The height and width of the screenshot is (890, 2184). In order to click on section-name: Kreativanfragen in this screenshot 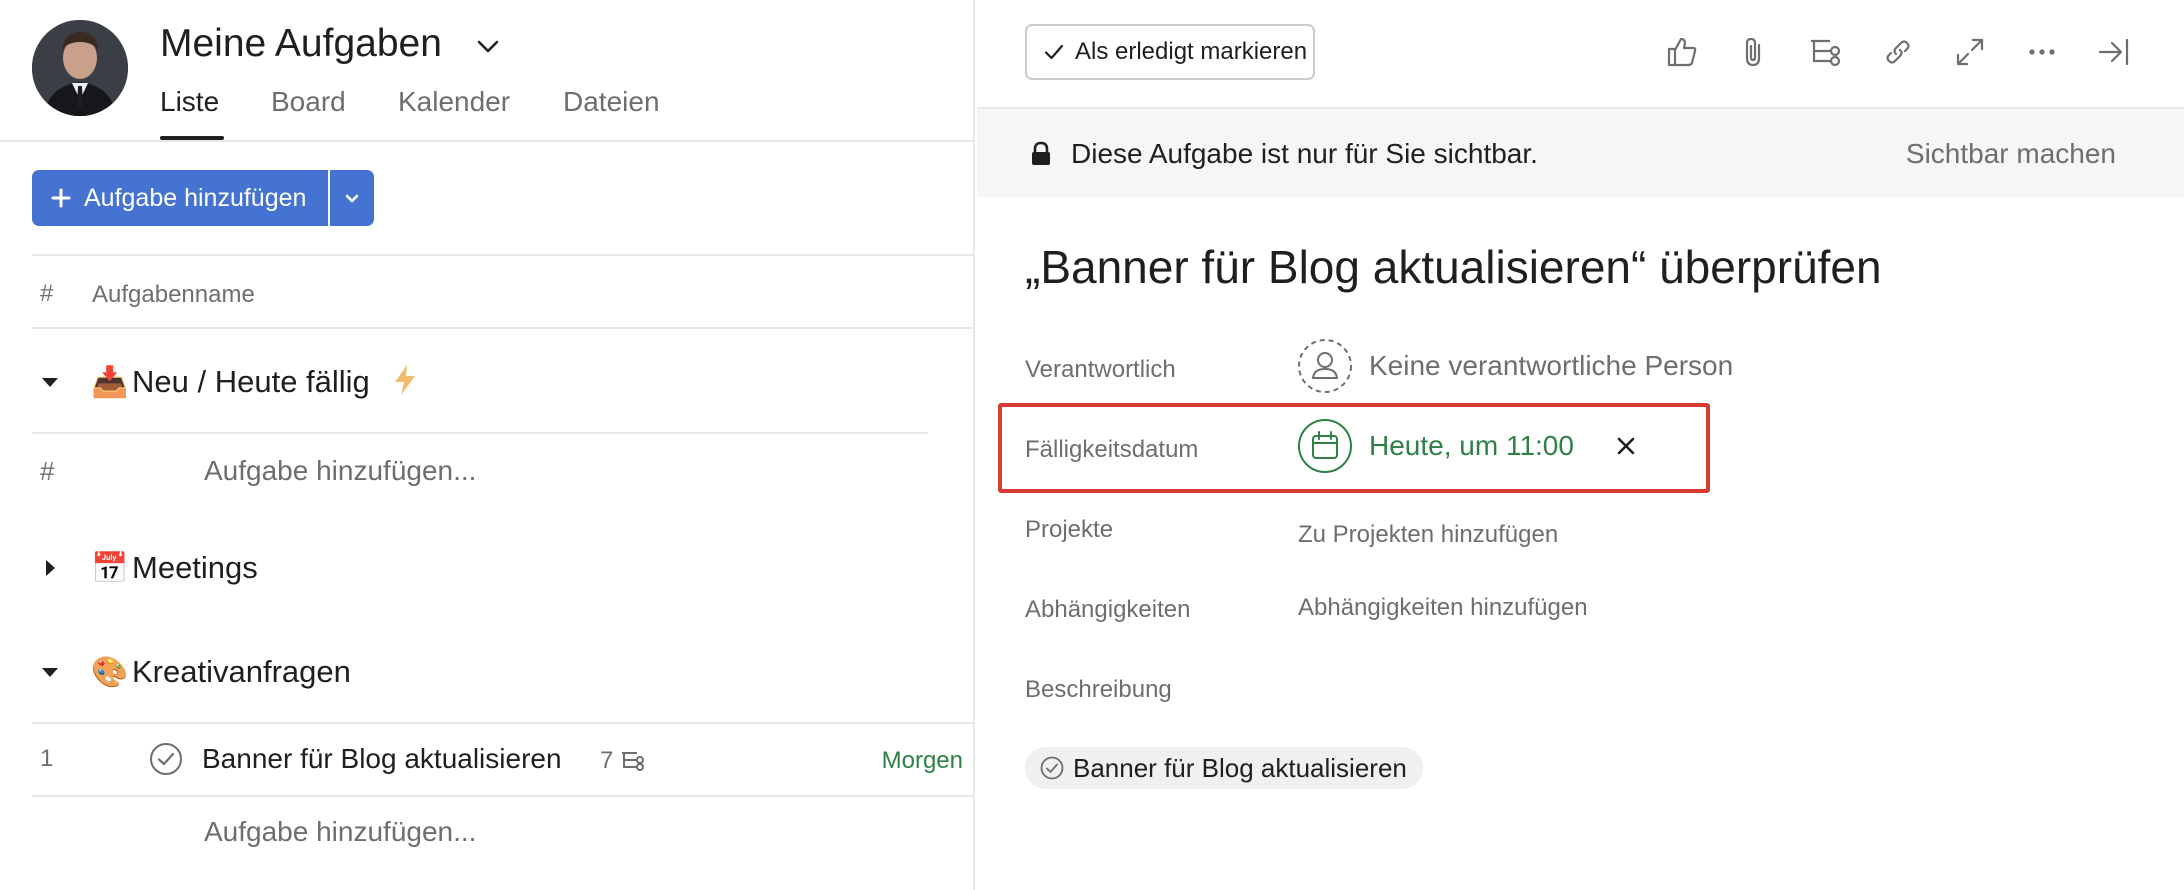, I will do `click(241, 671)`.